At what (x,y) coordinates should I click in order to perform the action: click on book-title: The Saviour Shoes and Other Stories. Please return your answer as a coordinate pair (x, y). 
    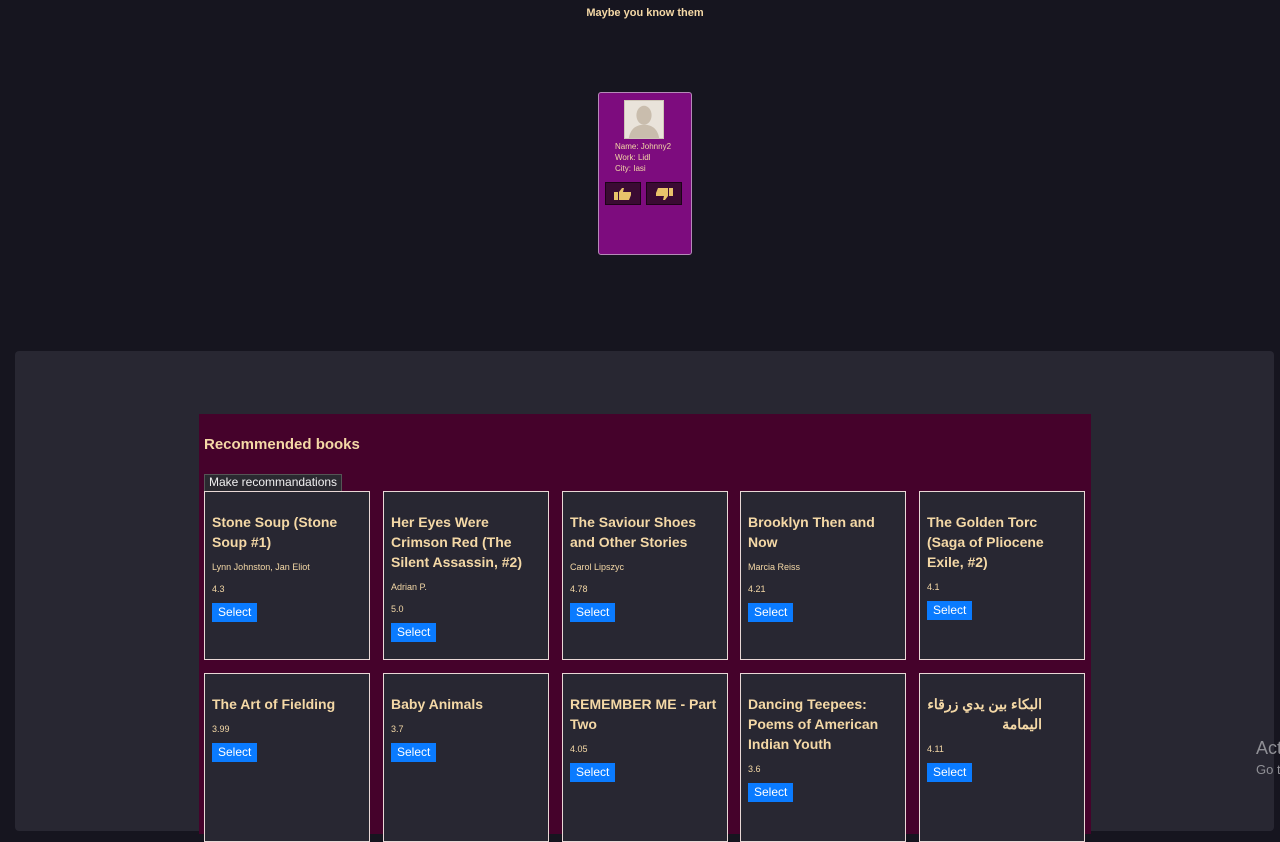
    Looking at the image, I should click on (633, 532).